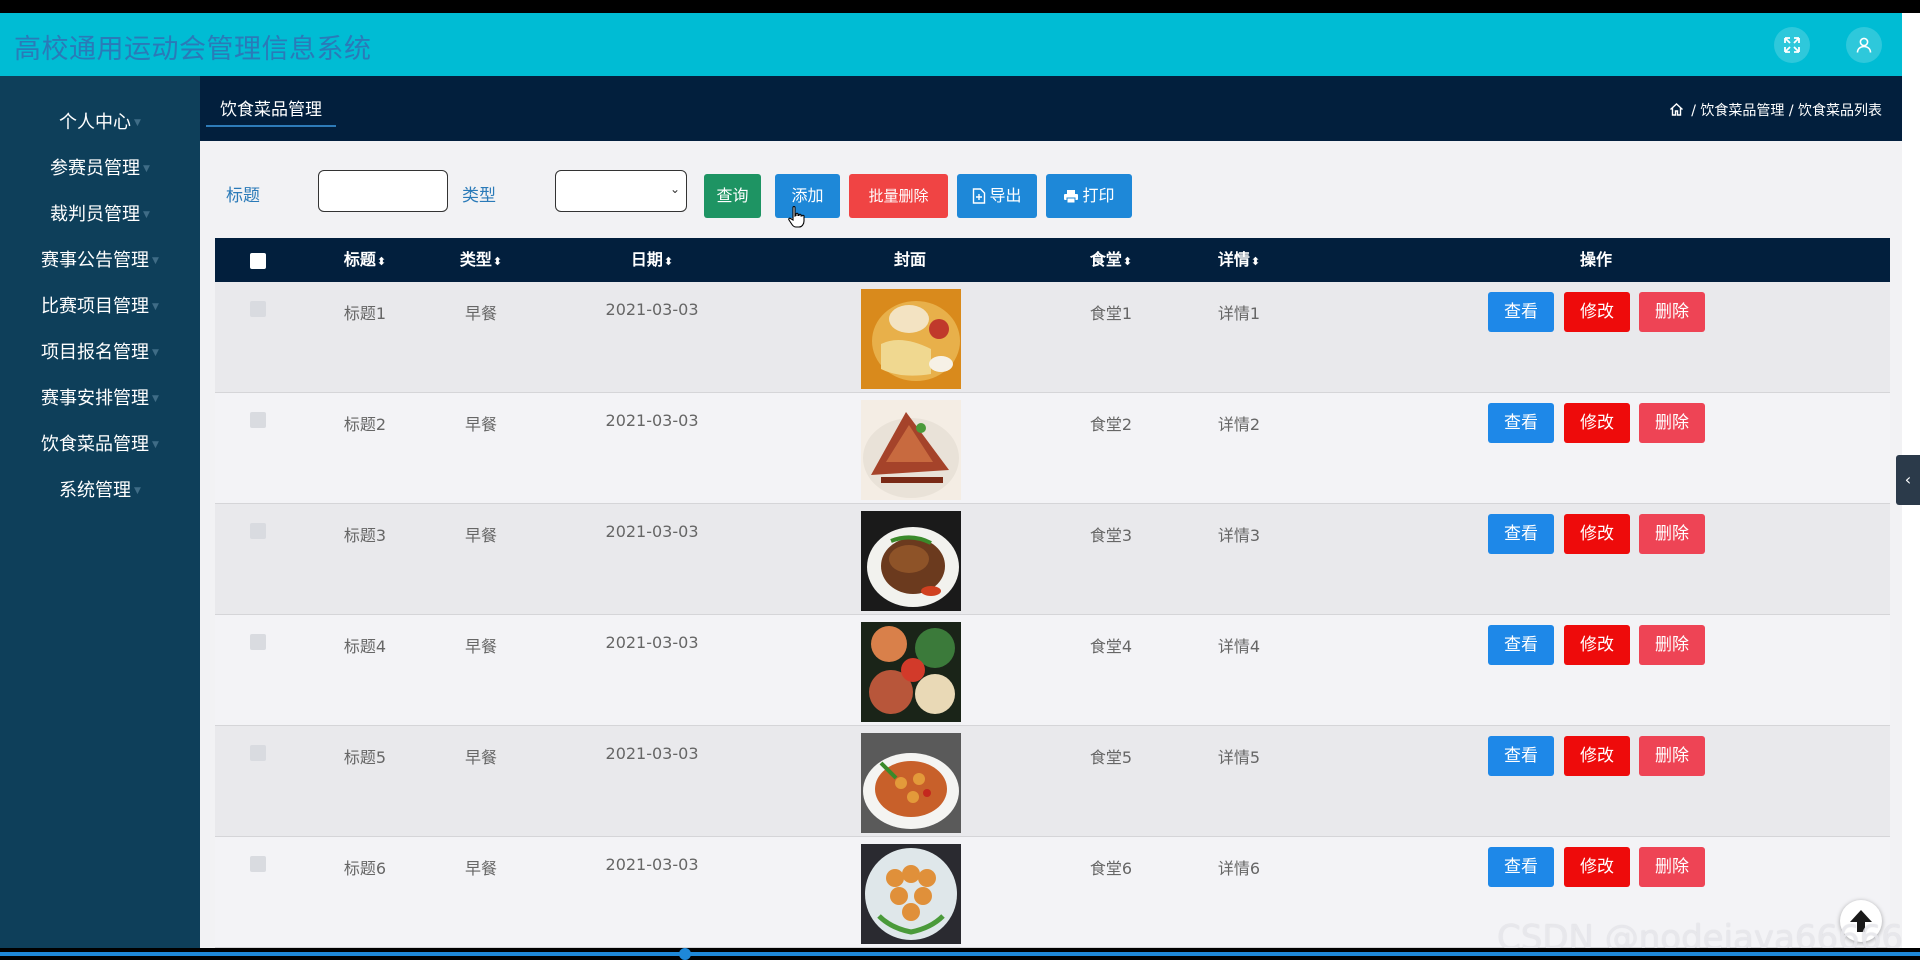 This screenshot has height=960, width=1920. I want to click on sidebar-item-announcement-management: 赛事公告管理 ▼, so click(100, 261).